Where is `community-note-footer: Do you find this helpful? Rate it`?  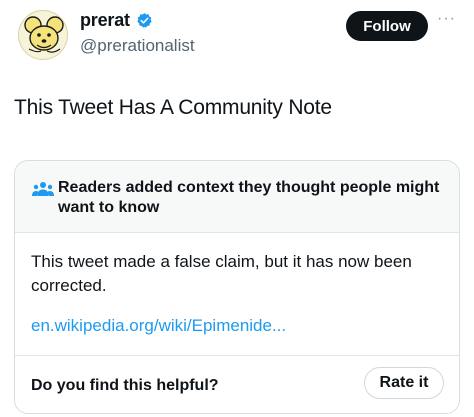 community-note-footer: Do you find this helpful? Rate it is located at coordinates (237, 384).